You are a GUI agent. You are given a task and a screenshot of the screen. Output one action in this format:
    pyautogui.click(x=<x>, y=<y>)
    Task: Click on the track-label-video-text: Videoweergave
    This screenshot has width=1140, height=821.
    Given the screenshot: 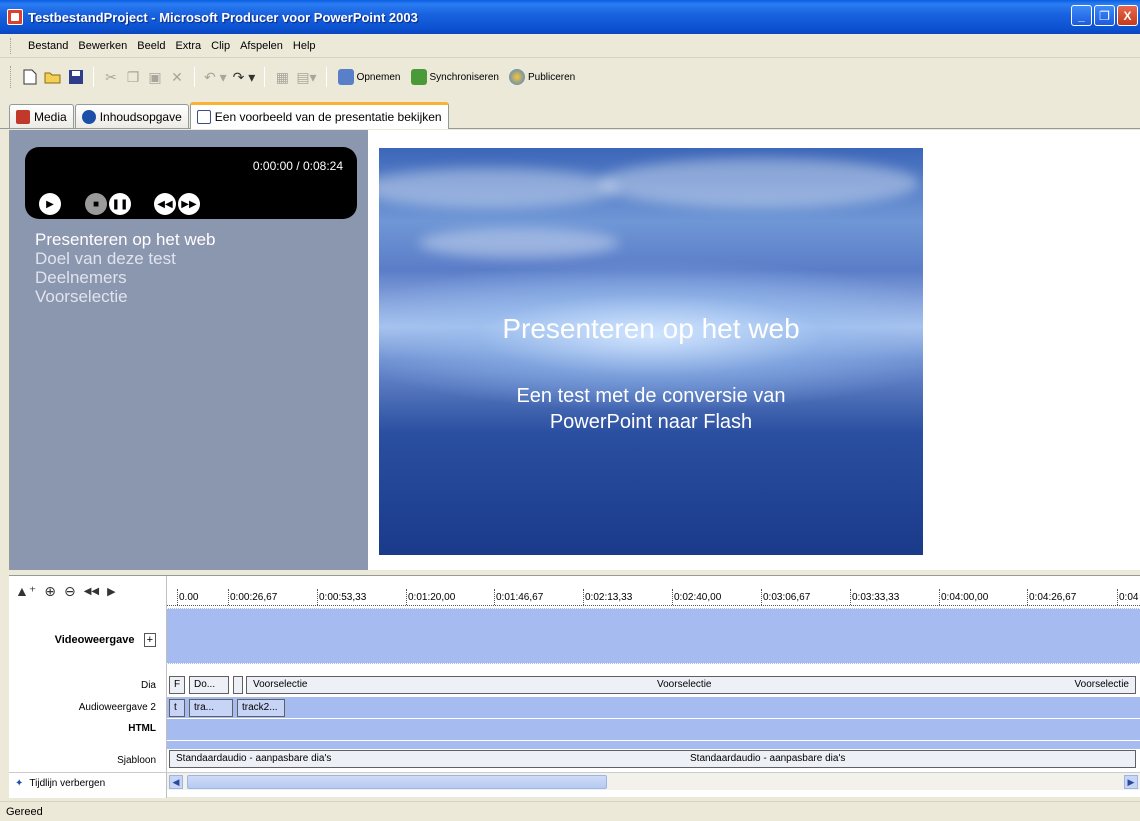 What is the action you would take?
    pyautogui.click(x=94, y=640)
    